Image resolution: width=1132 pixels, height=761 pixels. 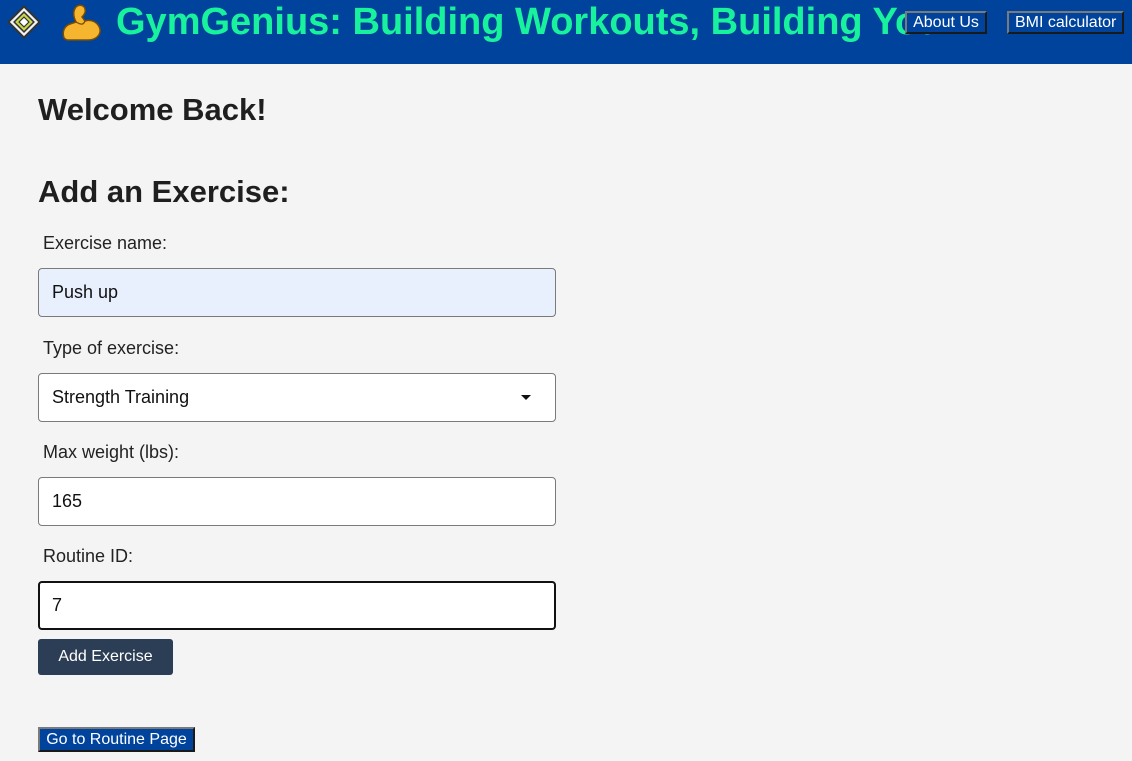 I want to click on routine-id-input, so click(x=297, y=605).